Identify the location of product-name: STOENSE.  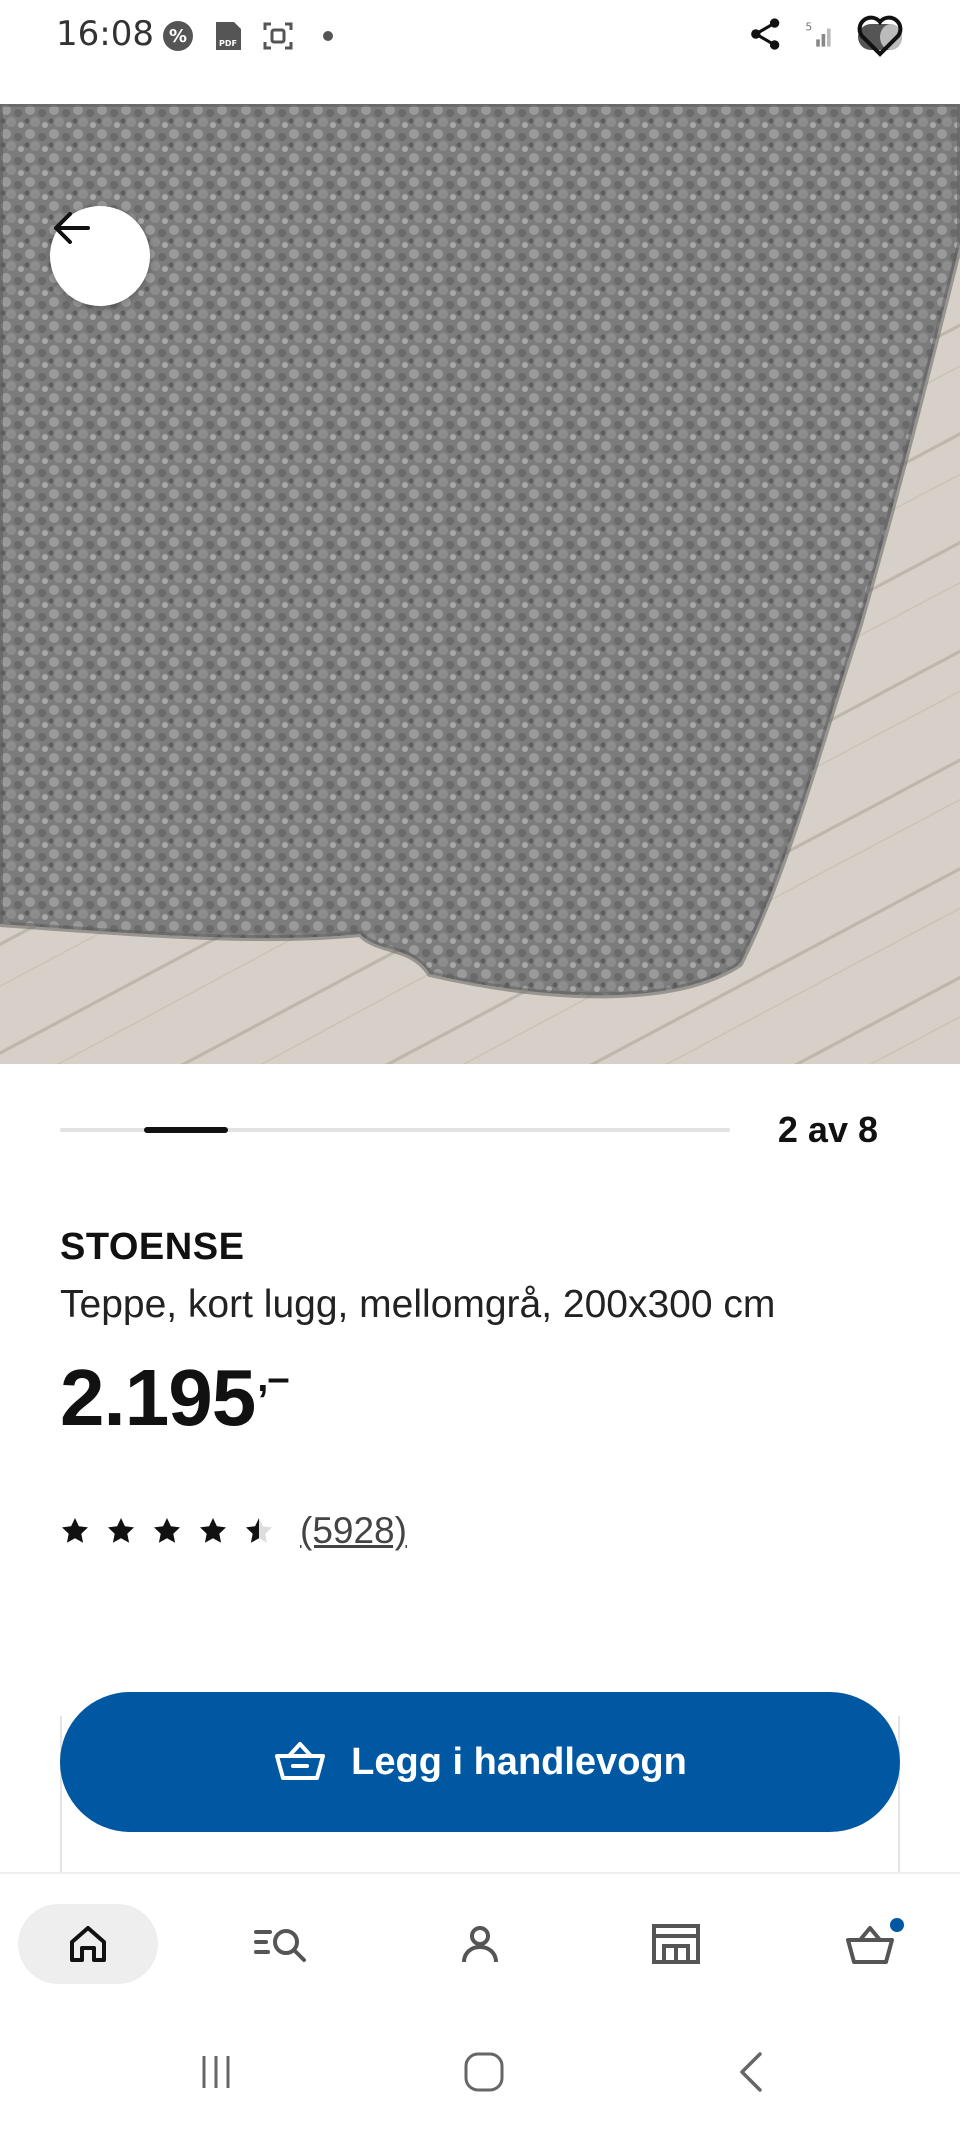
(152, 1247).